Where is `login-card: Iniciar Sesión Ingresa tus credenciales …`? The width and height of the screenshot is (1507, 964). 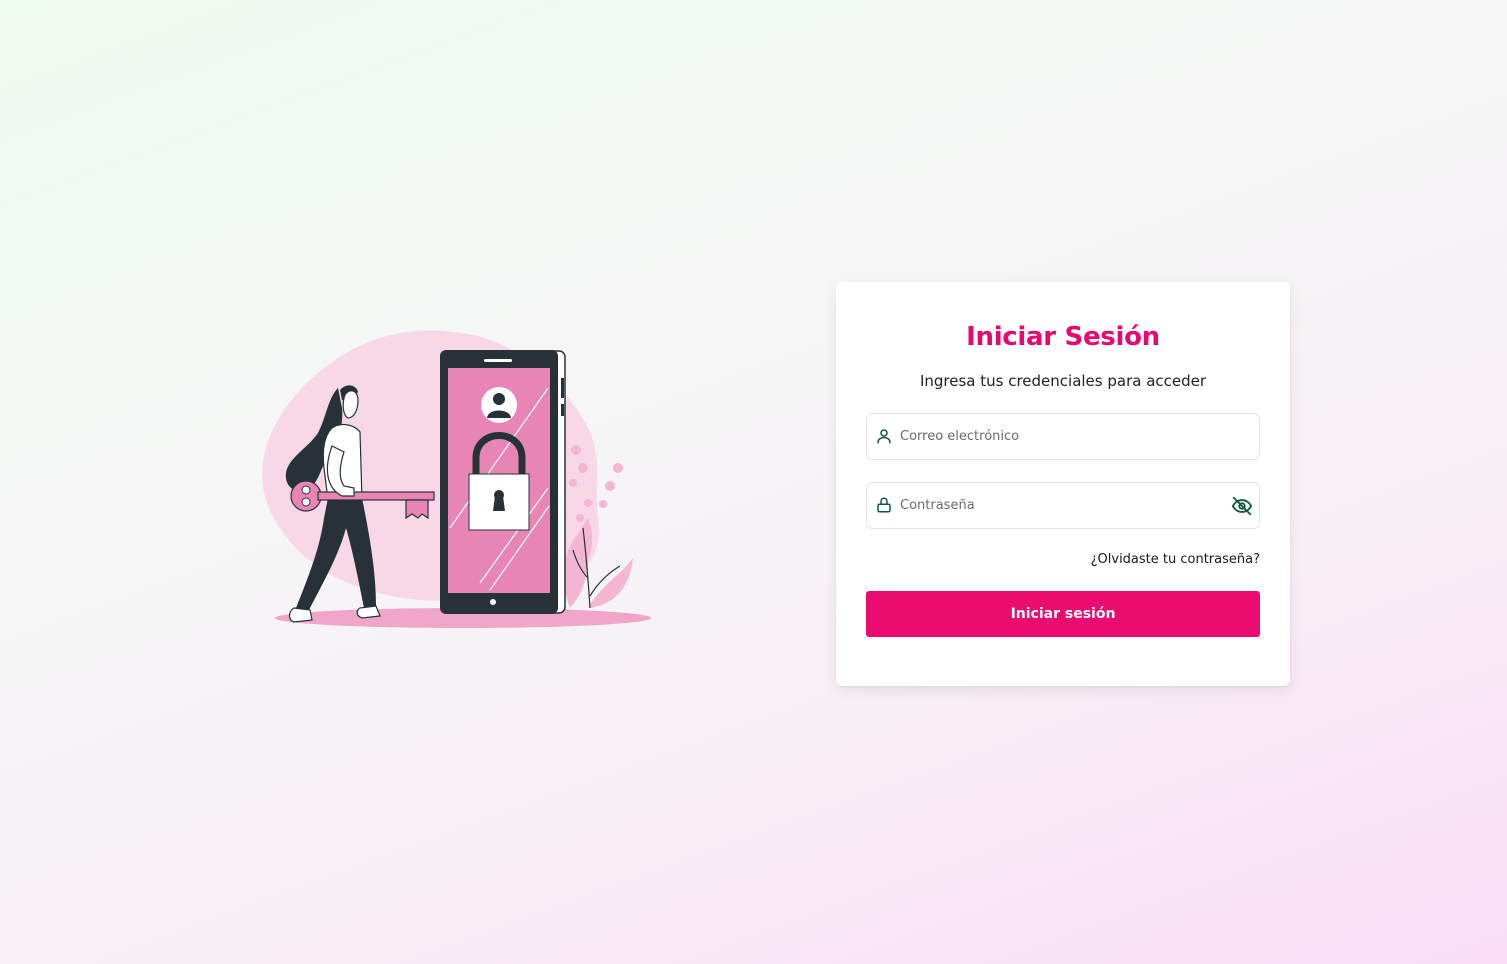
login-card: Iniciar Sesión Ingresa tus credenciales … is located at coordinates (1063, 484).